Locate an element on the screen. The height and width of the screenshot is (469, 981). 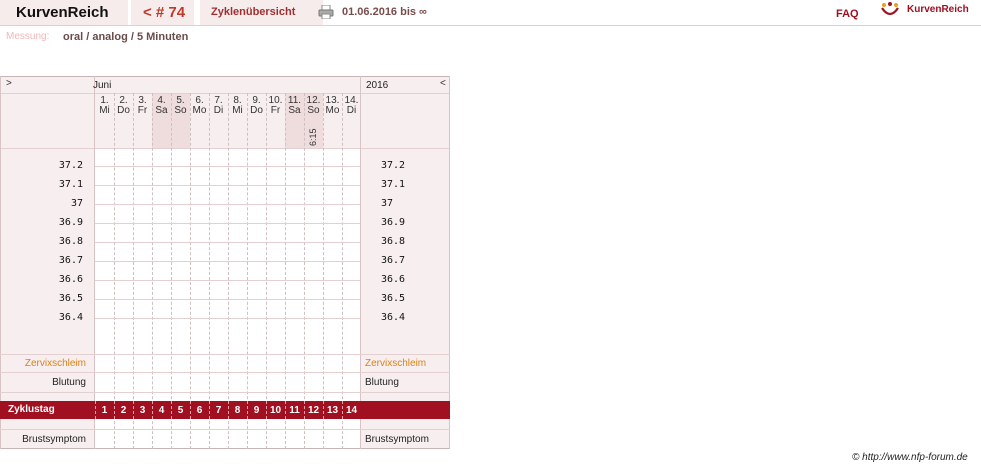
cycle-day-number: 7 is located at coordinates (218, 410).